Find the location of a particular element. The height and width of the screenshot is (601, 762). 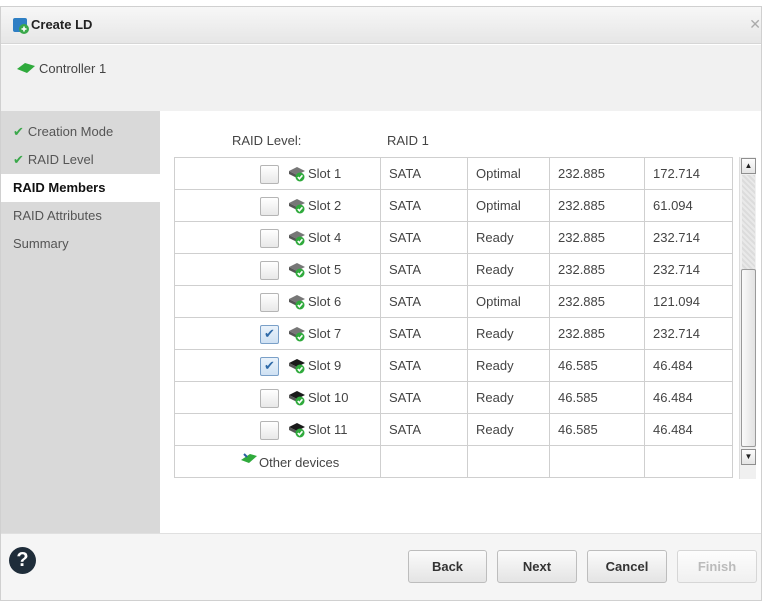

slot-label: Slot 10 is located at coordinates (328, 397).